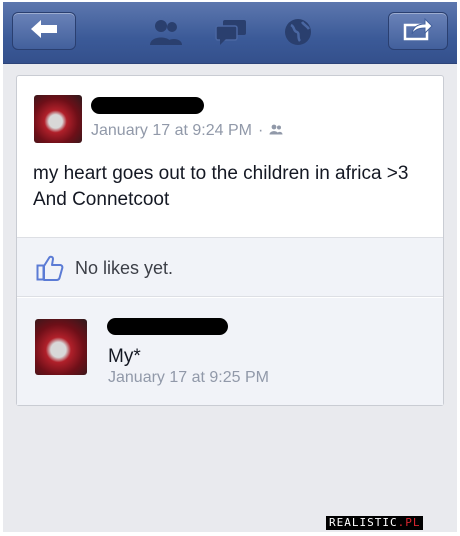 The image size is (460, 536). Describe the element at coordinates (58, 119) in the screenshot. I see `author-avatar` at that location.